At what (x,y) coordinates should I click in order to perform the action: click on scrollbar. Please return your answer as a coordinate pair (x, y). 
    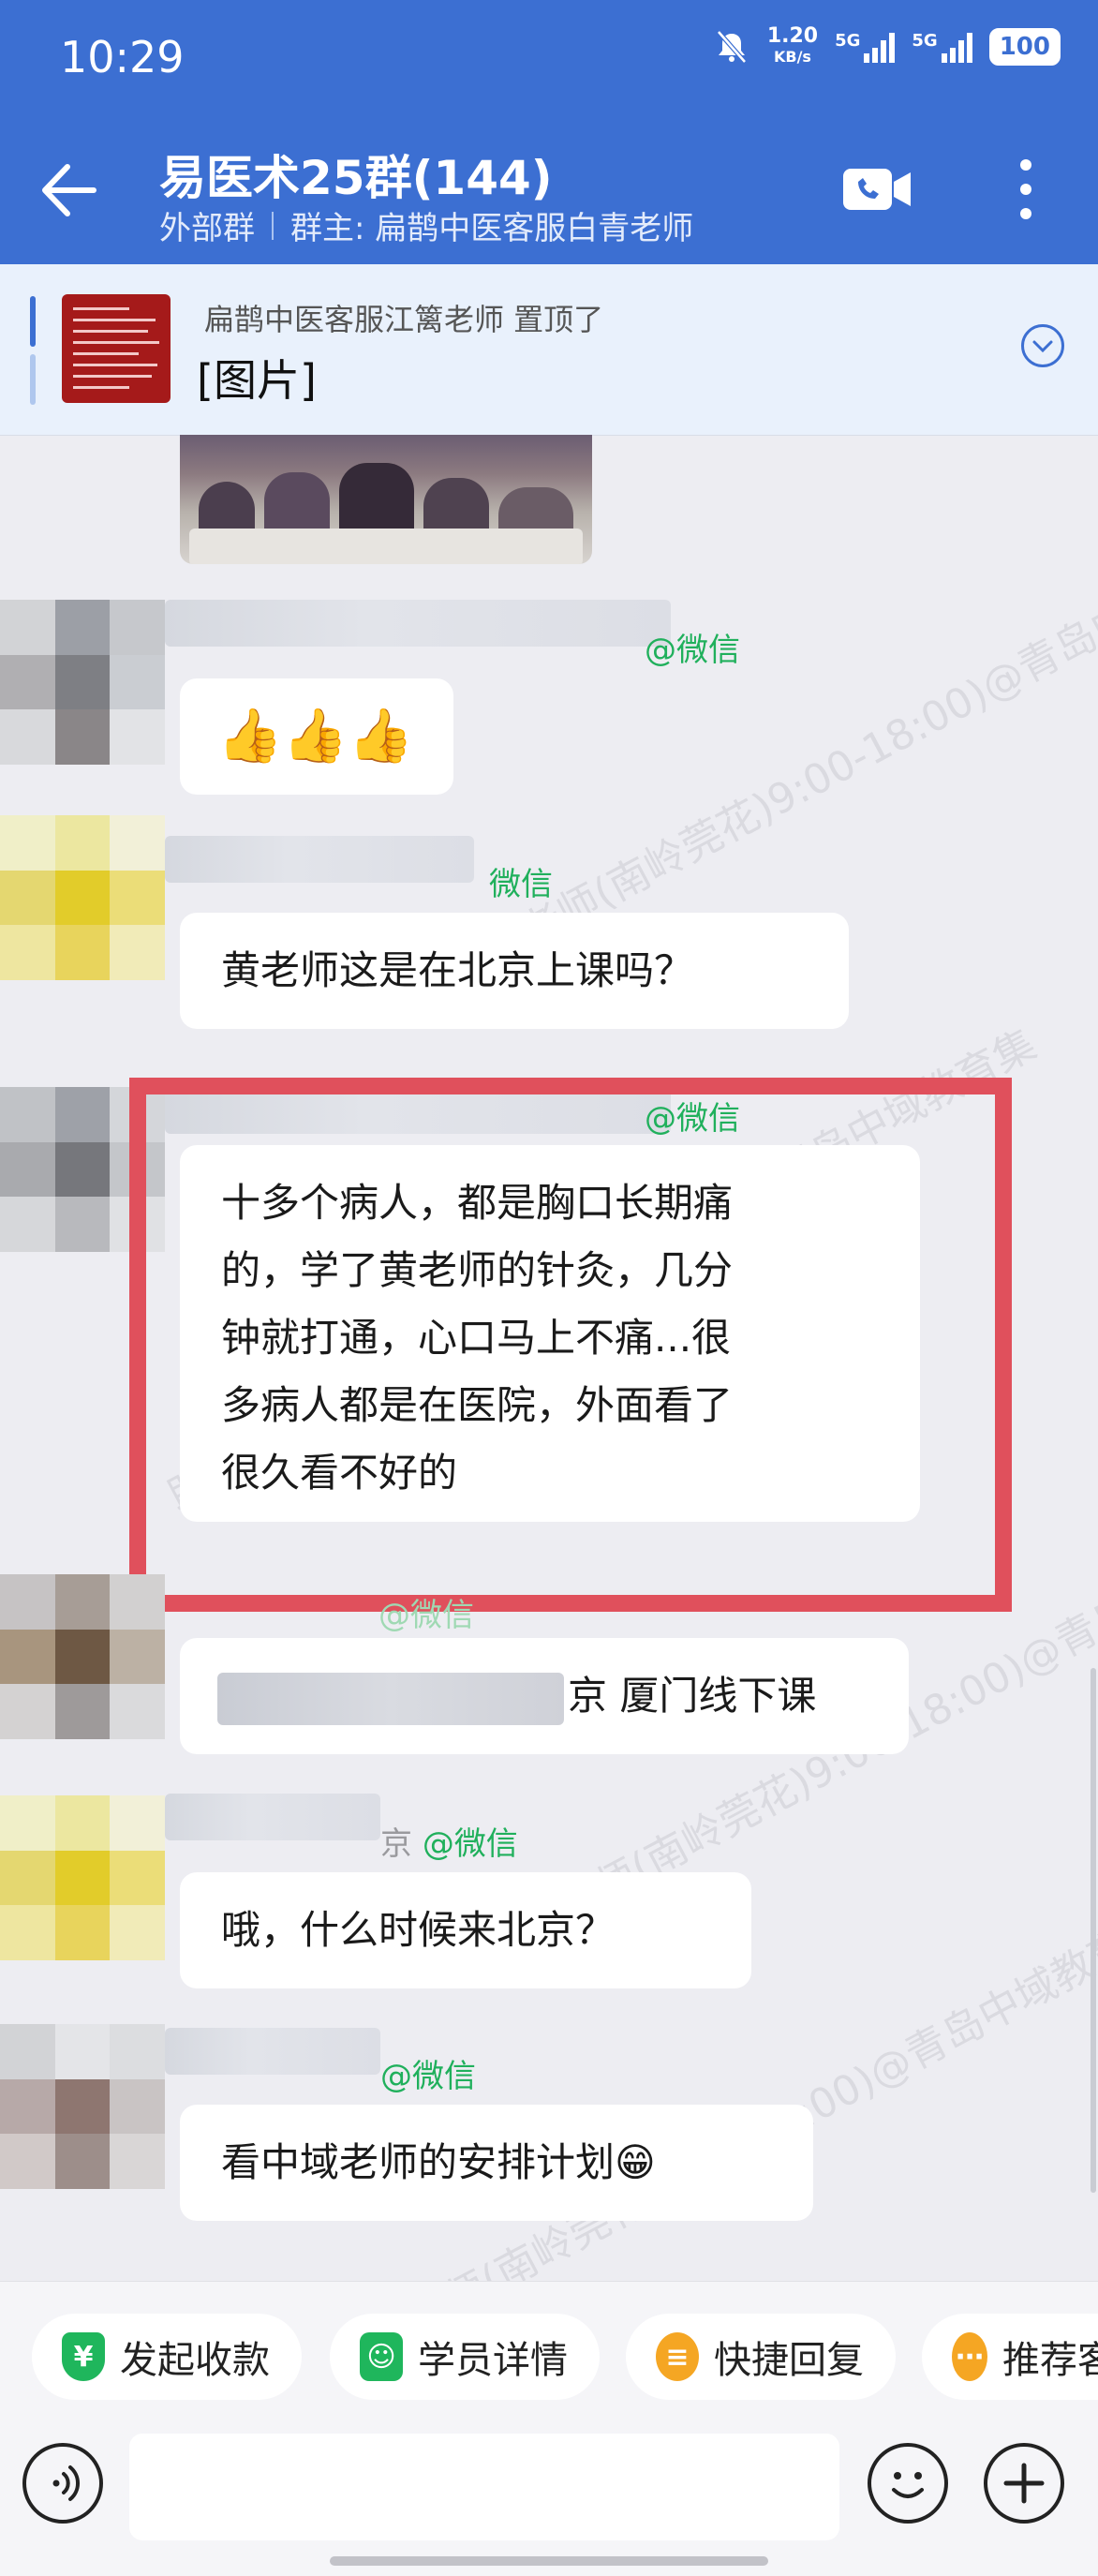
    Looking at the image, I should click on (1093, 1930).